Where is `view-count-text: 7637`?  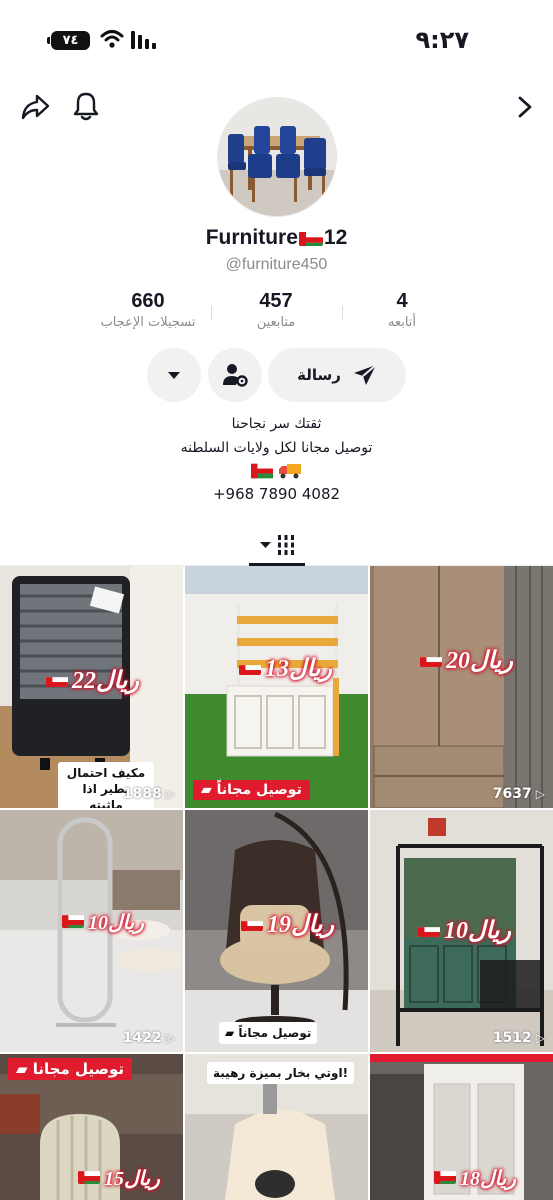 view-count-text: 7637 is located at coordinates (512, 794).